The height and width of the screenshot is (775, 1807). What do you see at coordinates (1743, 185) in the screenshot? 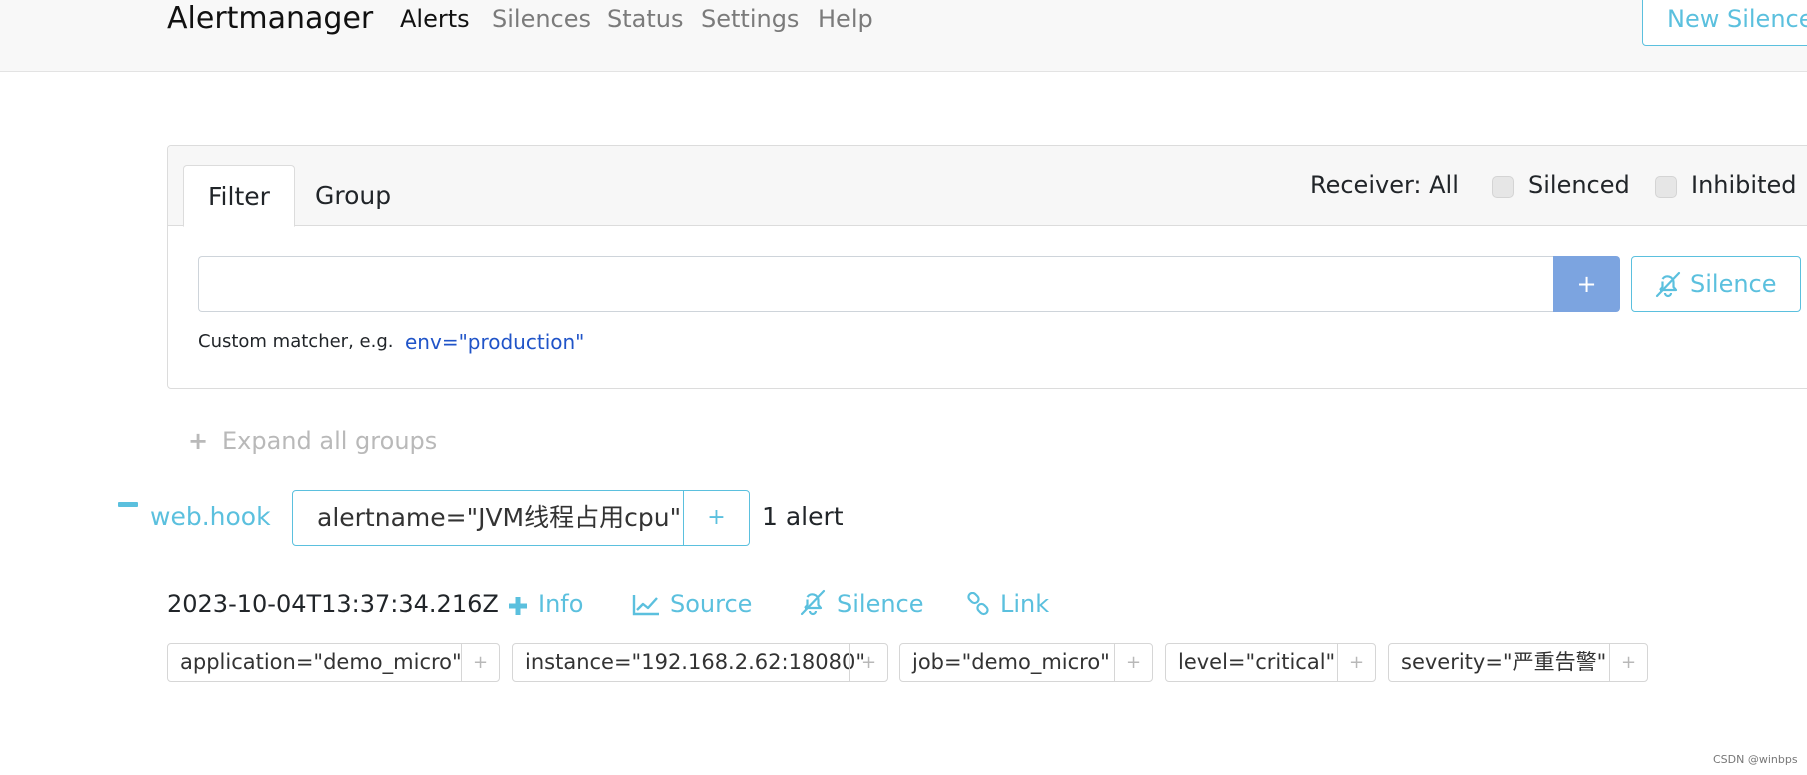
I see `inhibited-label: Inhibited` at bounding box center [1743, 185].